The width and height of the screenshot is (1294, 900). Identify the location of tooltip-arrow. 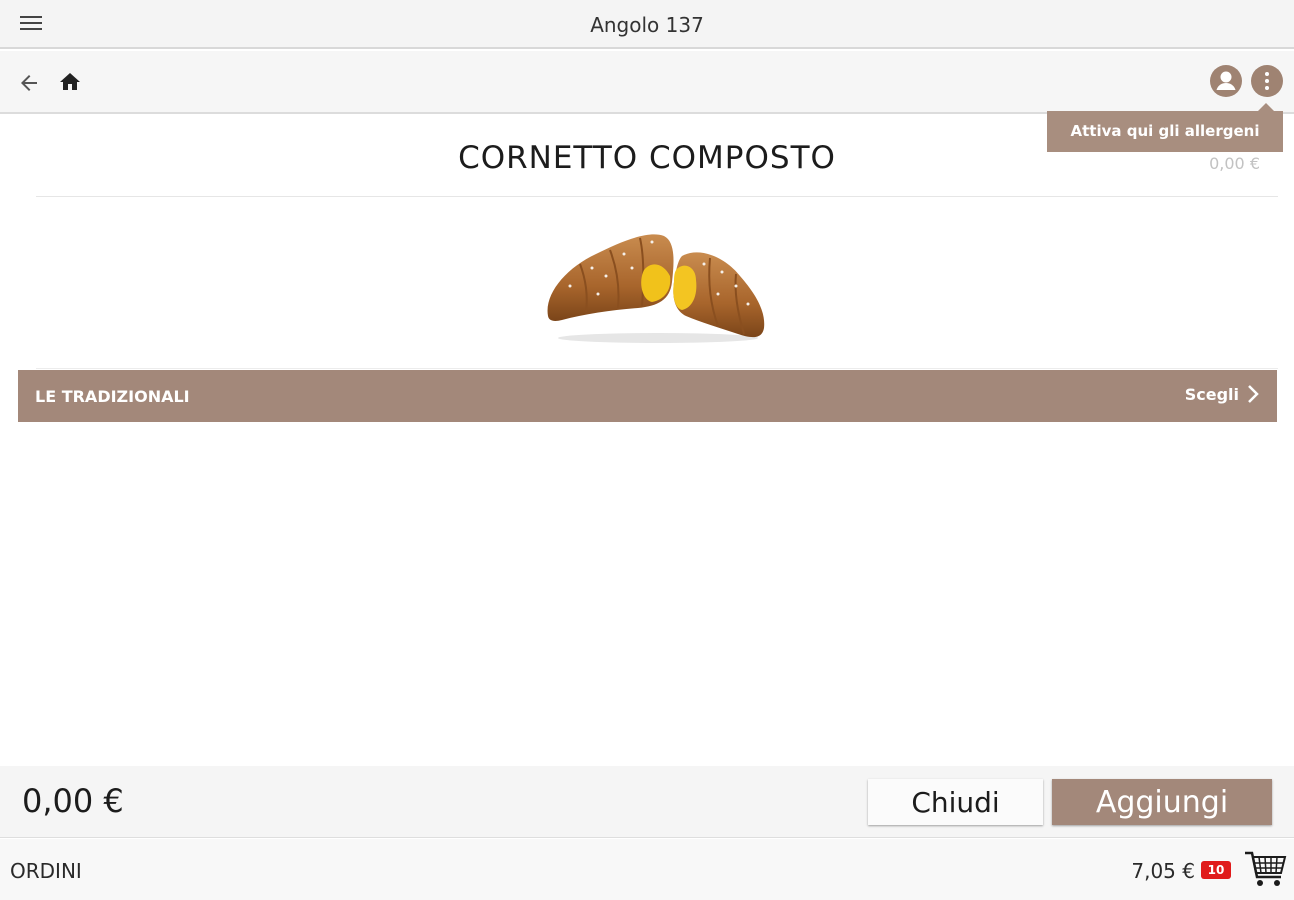
(1266, 107).